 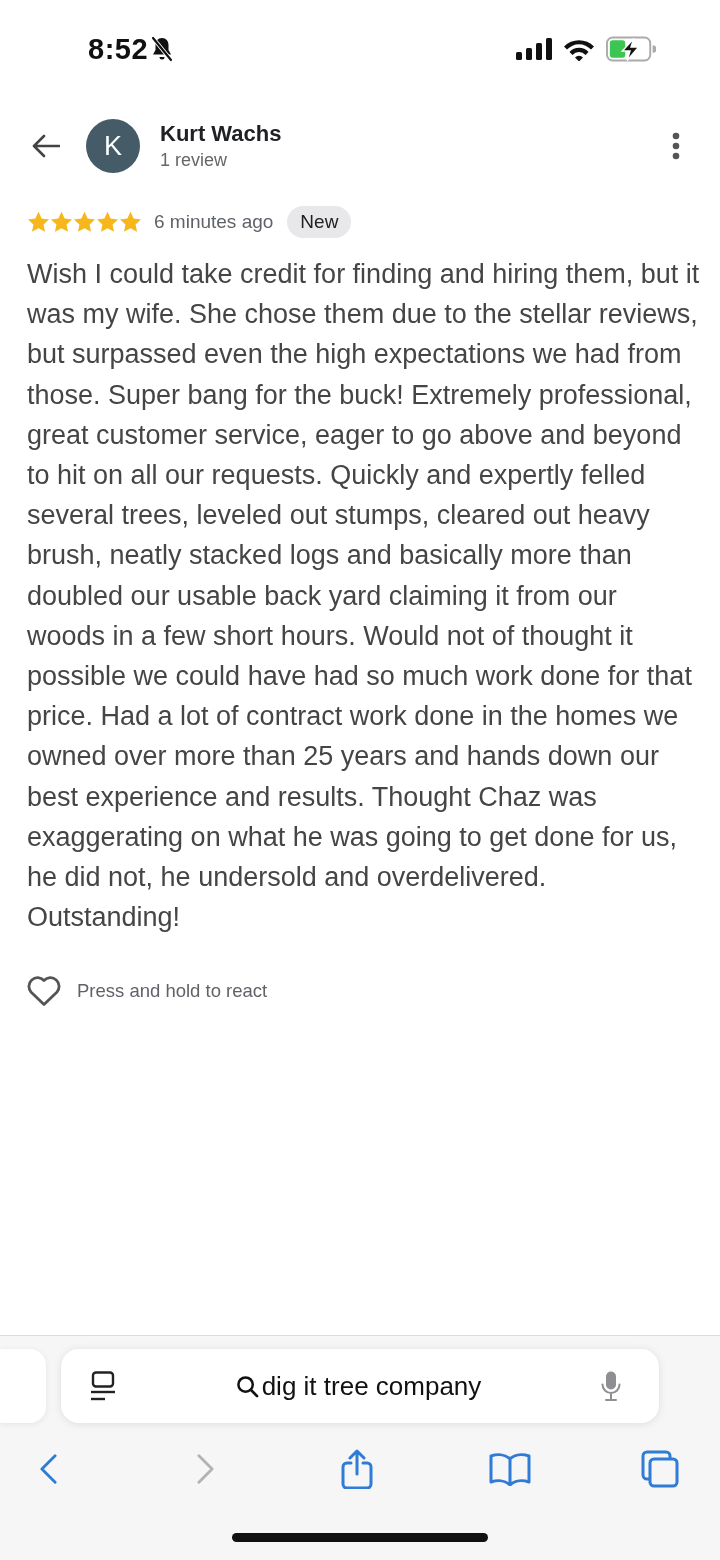 I want to click on back-icon, so click(x=48, y=1469).